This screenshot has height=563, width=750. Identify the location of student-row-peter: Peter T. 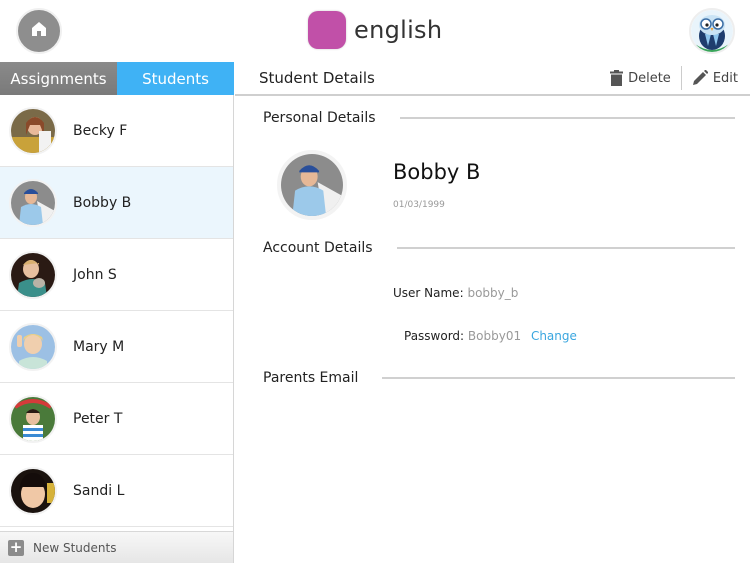
(116, 419).